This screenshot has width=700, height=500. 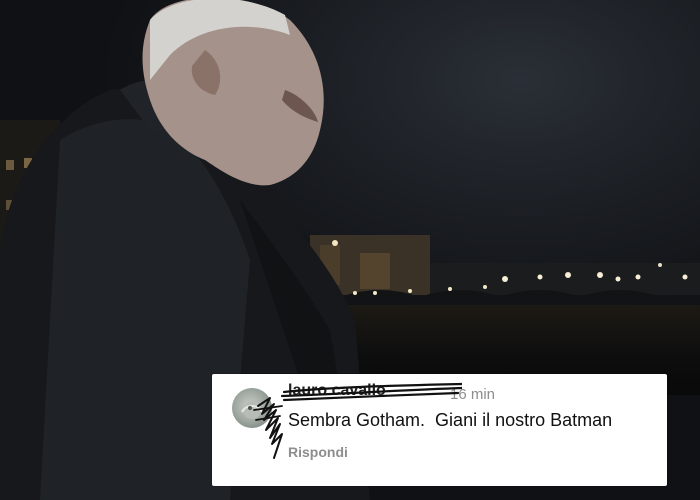 I want to click on comment-timestamp: 16 min, so click(x=473, y=394).